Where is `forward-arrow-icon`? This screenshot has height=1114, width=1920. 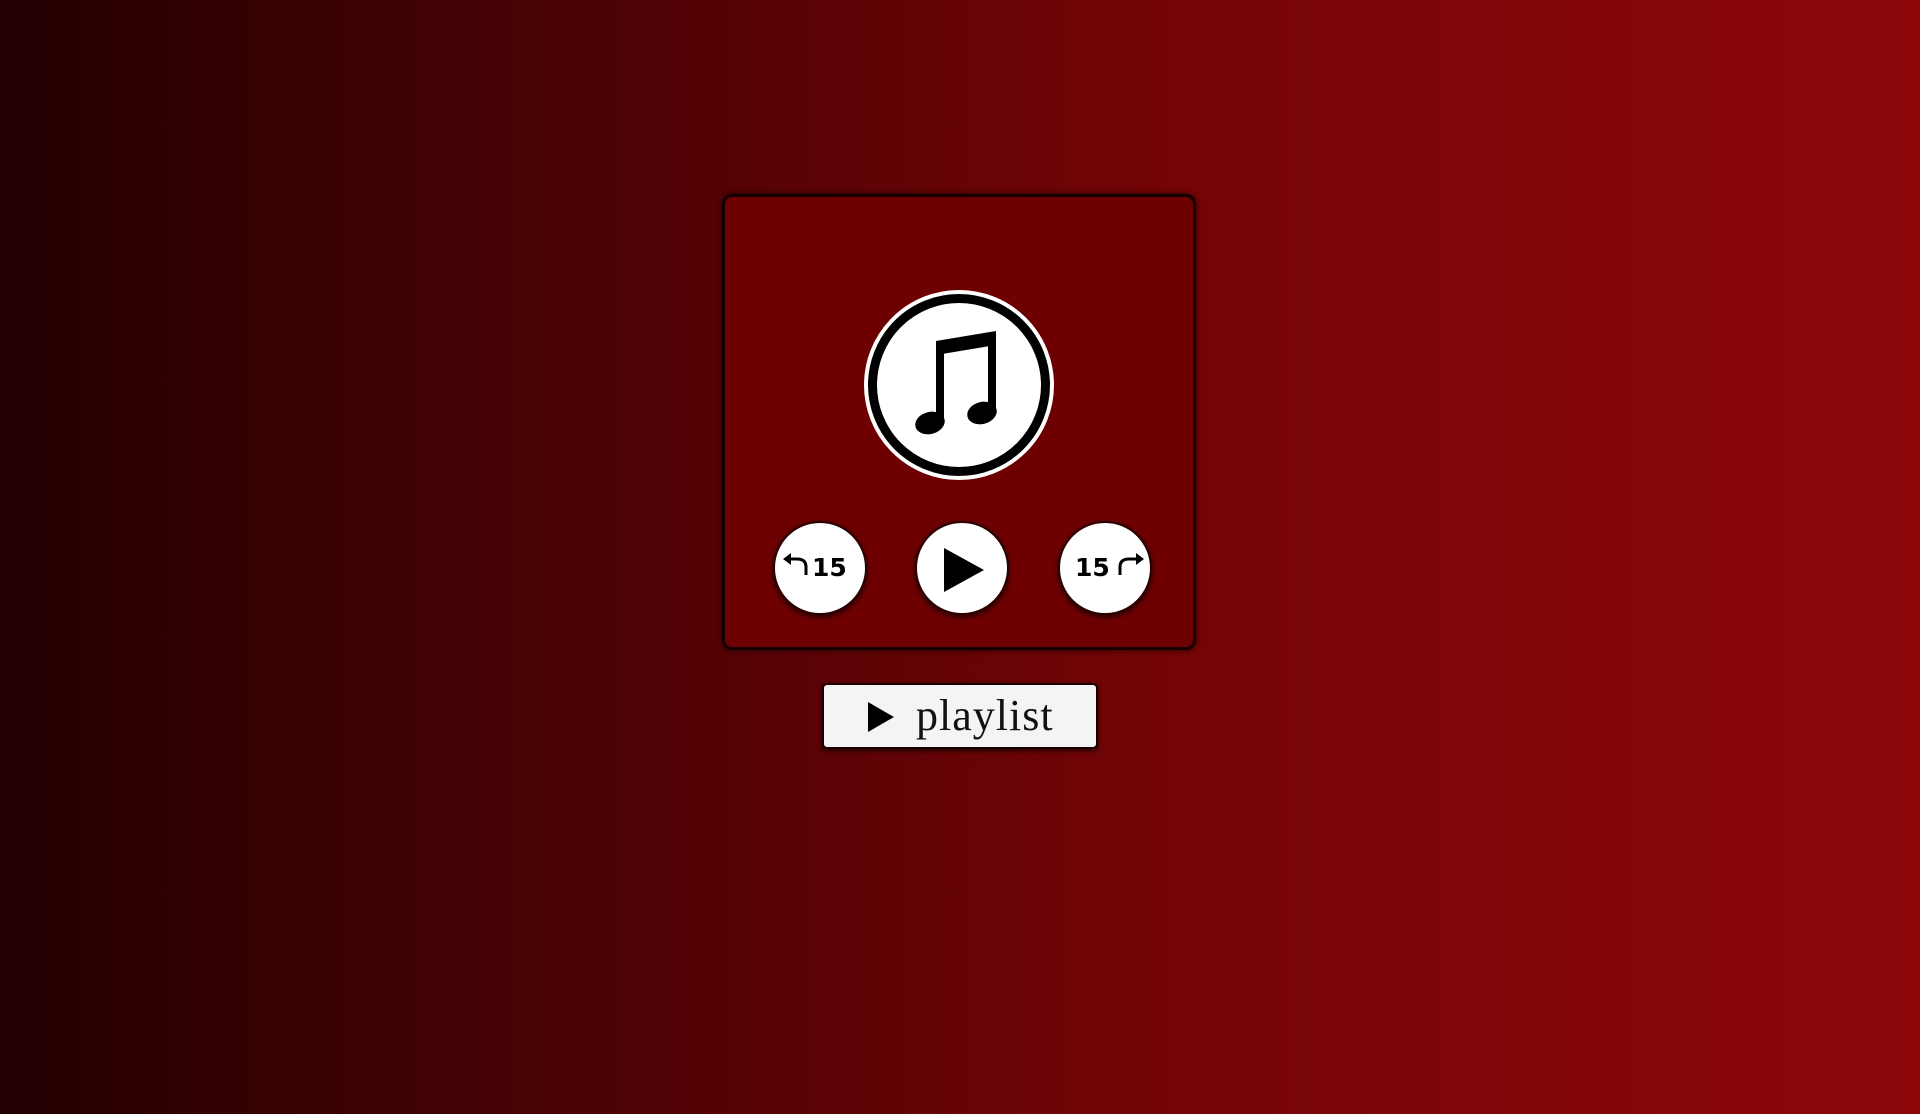 forward-arrow-icon is located at coordinates (1131, 564).